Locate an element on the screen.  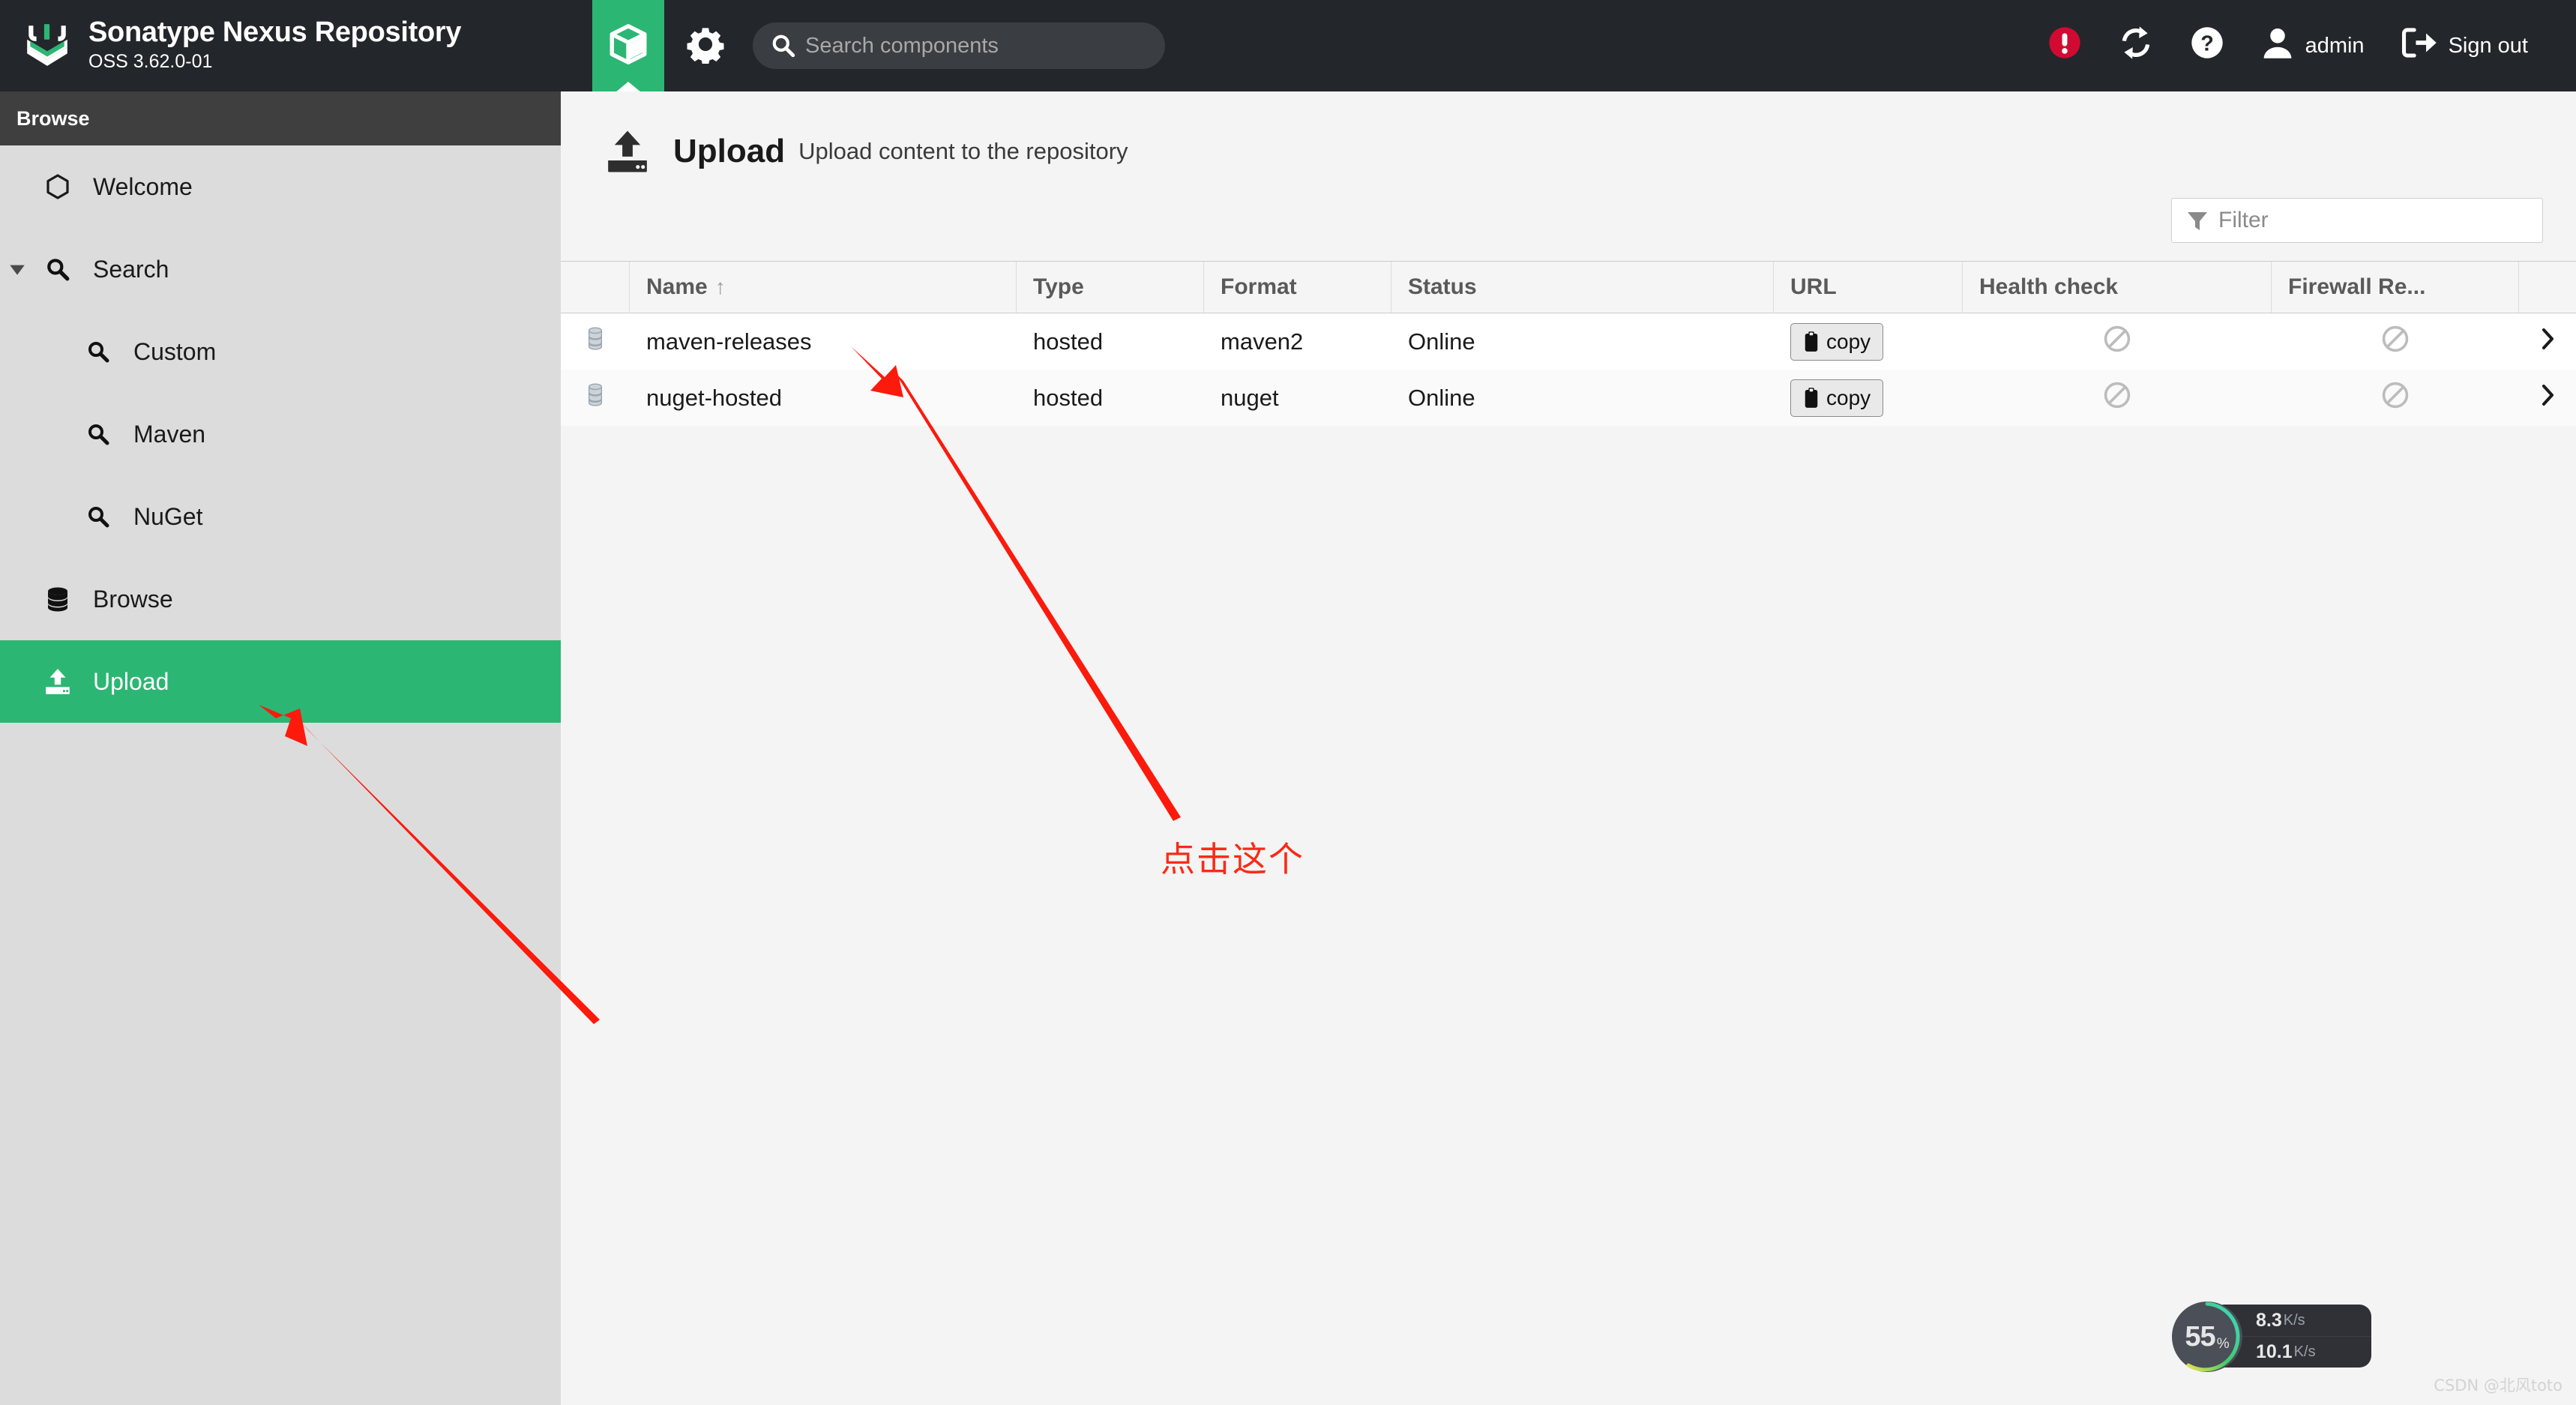
brand: Sonatype Nexus Repository OSS 3.62.0-01 is located at coordinates (296, 45).